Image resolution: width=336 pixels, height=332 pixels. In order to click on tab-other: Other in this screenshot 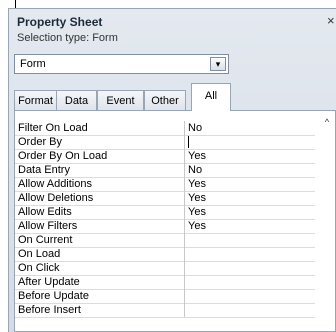, I will do `click(165, 100)`.